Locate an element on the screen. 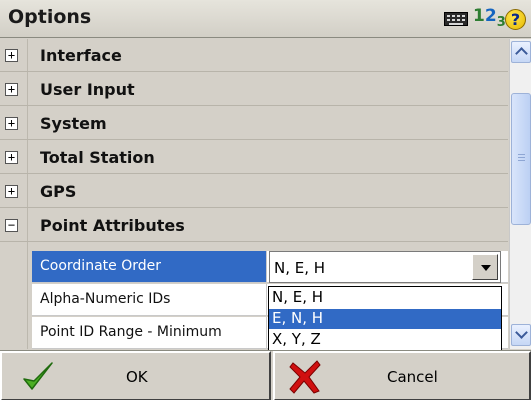 This screenshot has height=400, width=531. category-label: Interface is located at coordinates (81, 55).